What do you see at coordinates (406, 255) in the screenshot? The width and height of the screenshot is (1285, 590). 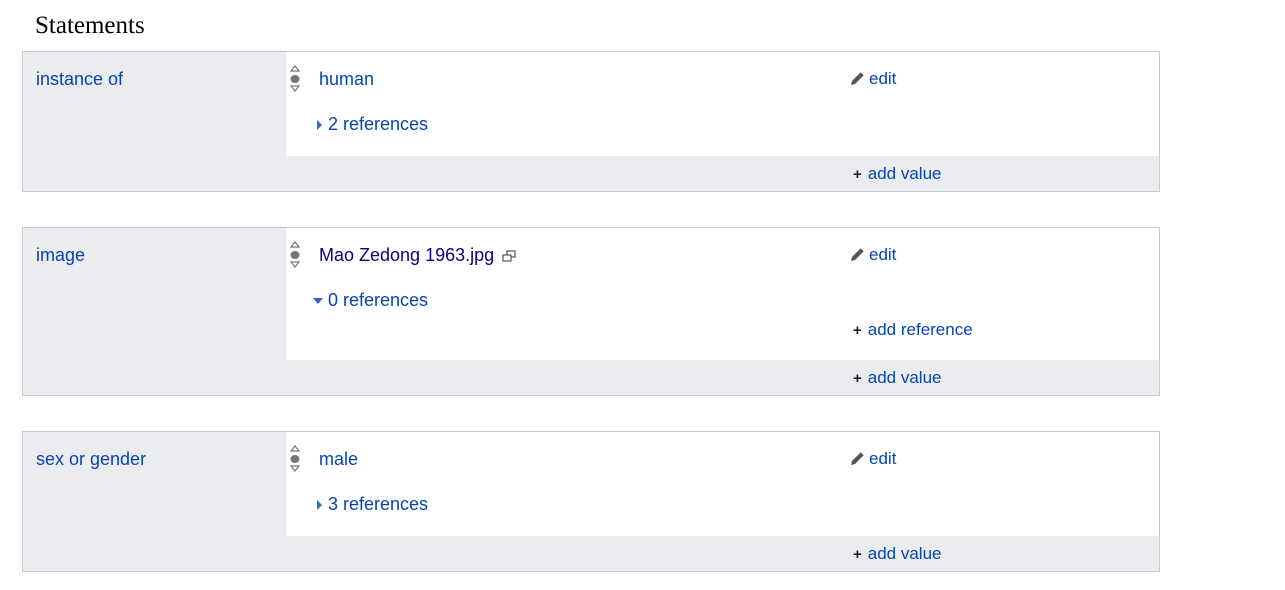 I see `file-link: Mao Zedong 1963.jpg` at bounding box center [406, 255].